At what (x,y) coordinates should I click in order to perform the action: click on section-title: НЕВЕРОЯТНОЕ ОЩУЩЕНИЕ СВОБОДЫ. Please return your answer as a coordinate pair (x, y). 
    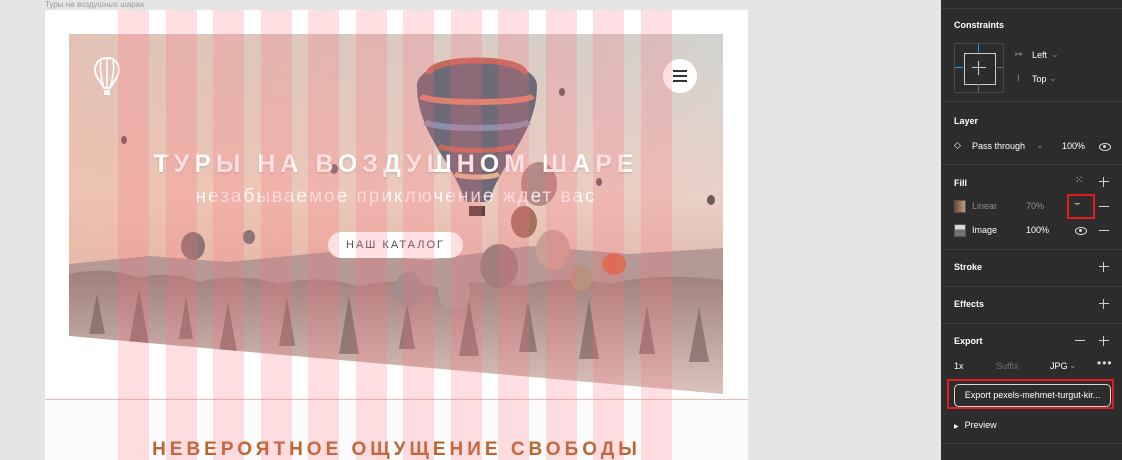
    Looking at the image, I should click on (396, 449).